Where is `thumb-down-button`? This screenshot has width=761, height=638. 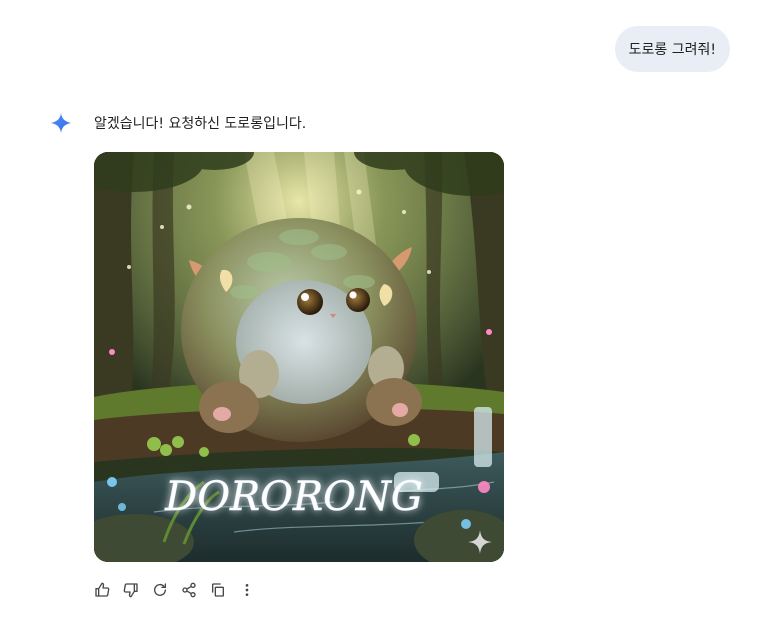
thumb-down-button is located at coordinates (131, 590).